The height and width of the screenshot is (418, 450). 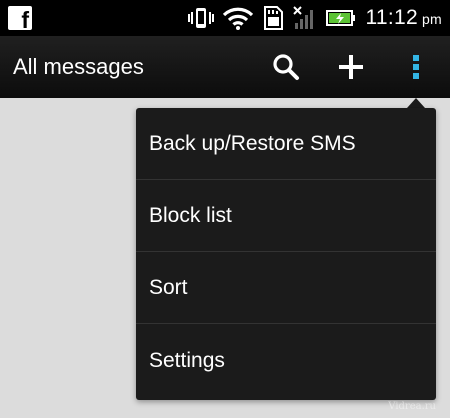 What do you see at coordinates (286, 288) in the screenshot?
I see `menu-item-sort: Sort` at bounding box center [286, 288].